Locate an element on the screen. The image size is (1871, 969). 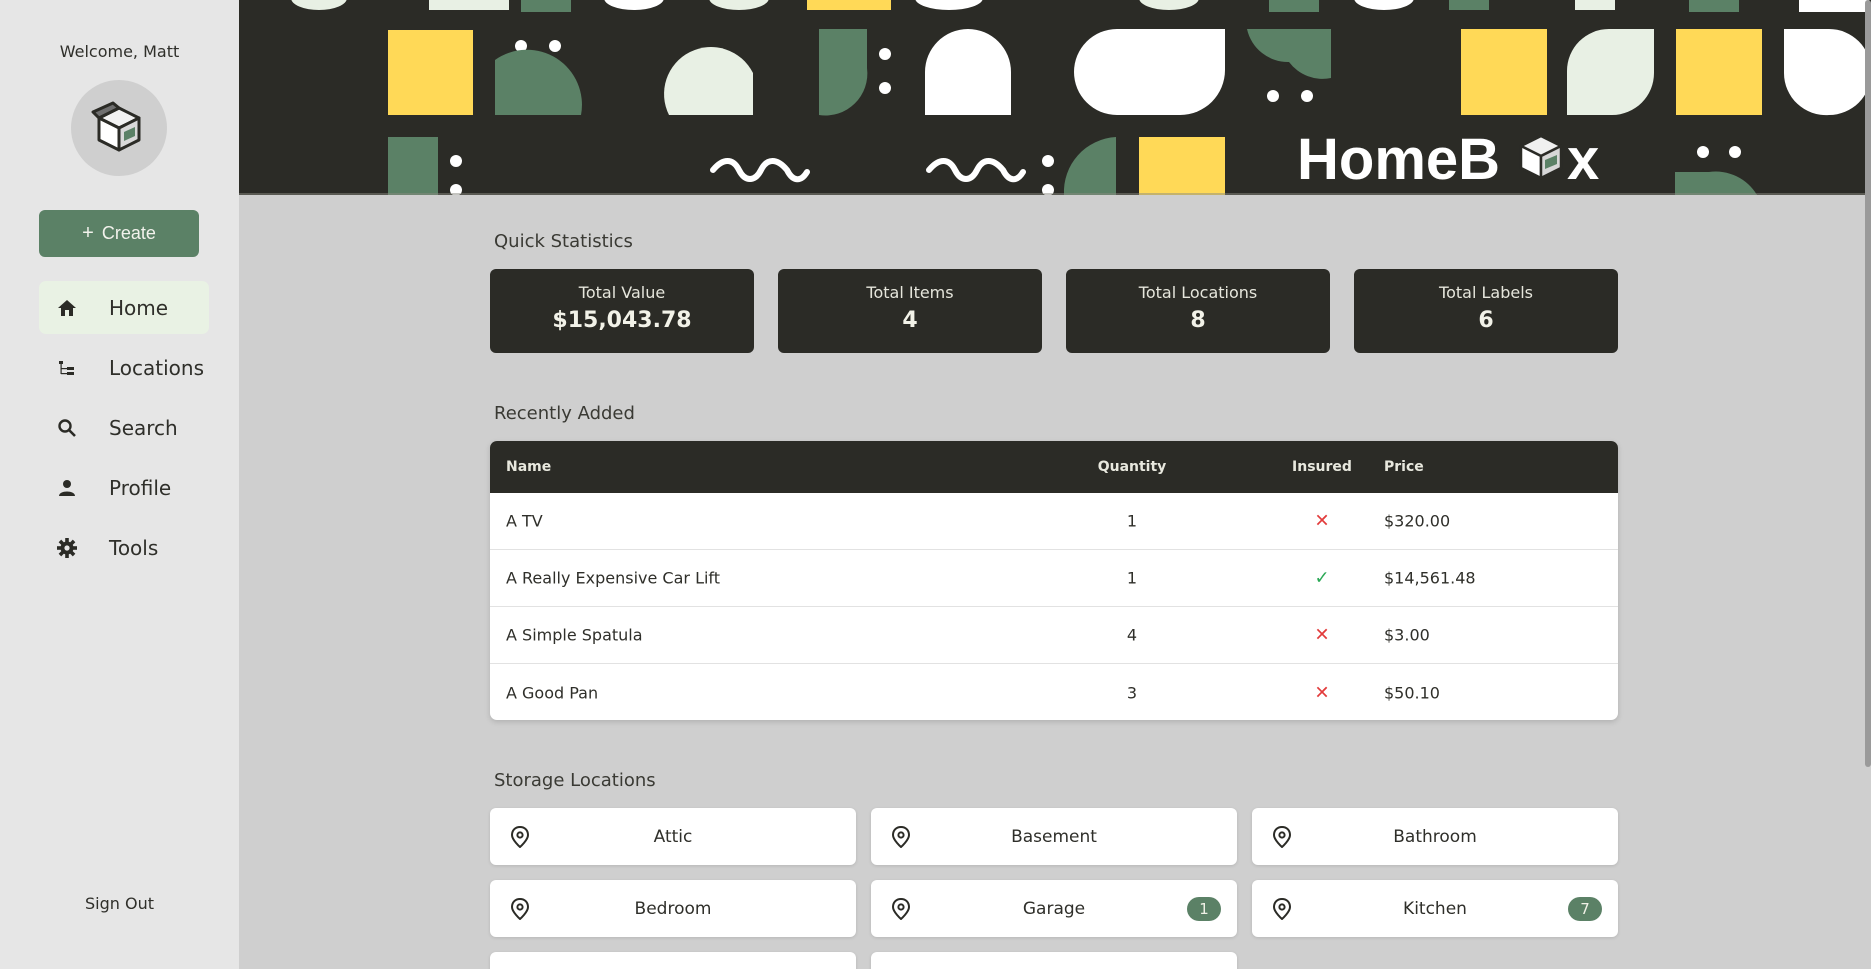
location-name: Bedroom is located at coordinates (673, 908).